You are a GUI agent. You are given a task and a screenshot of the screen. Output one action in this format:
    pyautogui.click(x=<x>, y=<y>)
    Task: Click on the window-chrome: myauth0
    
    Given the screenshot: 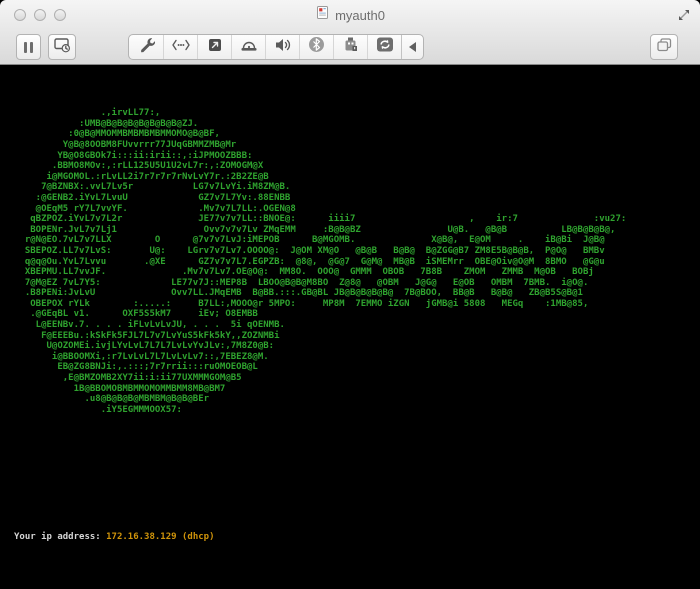 What is the action you would take?
    pyautogui.click(x=350, y=32)
    